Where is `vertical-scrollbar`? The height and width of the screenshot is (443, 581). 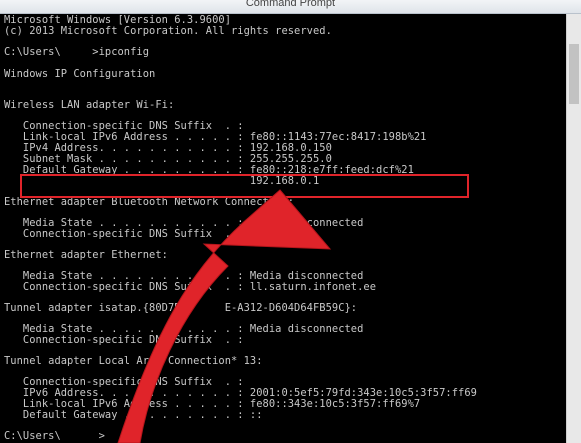 vertical-scrollbar is located at coordinates (573, 228).